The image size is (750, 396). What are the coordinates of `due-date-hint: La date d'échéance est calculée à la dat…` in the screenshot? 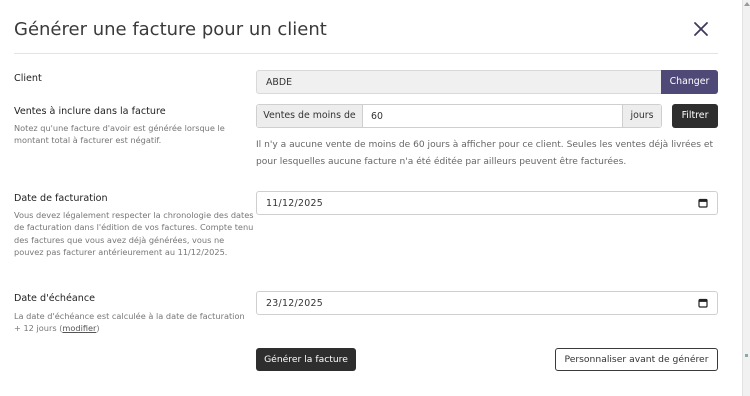 It's located at (134, 322).